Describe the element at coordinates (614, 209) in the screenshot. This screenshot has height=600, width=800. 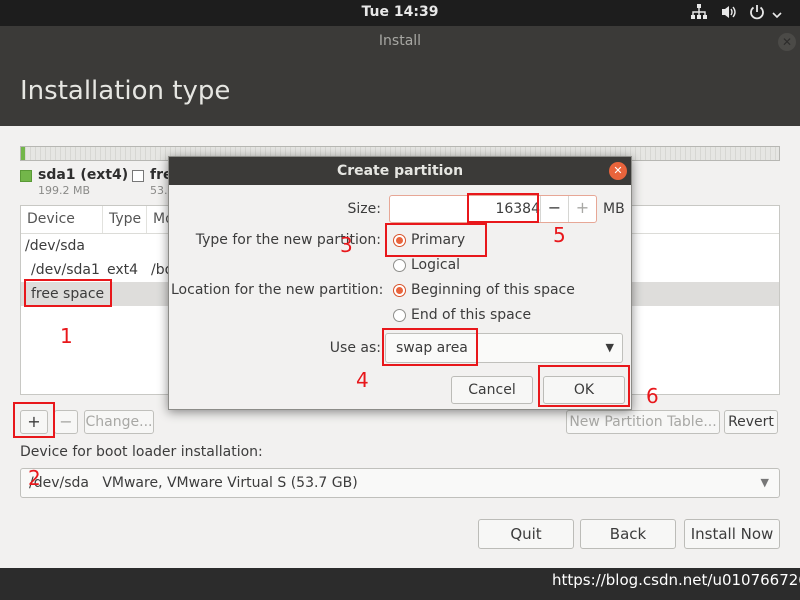
I see `size-unit: MB` at that location.